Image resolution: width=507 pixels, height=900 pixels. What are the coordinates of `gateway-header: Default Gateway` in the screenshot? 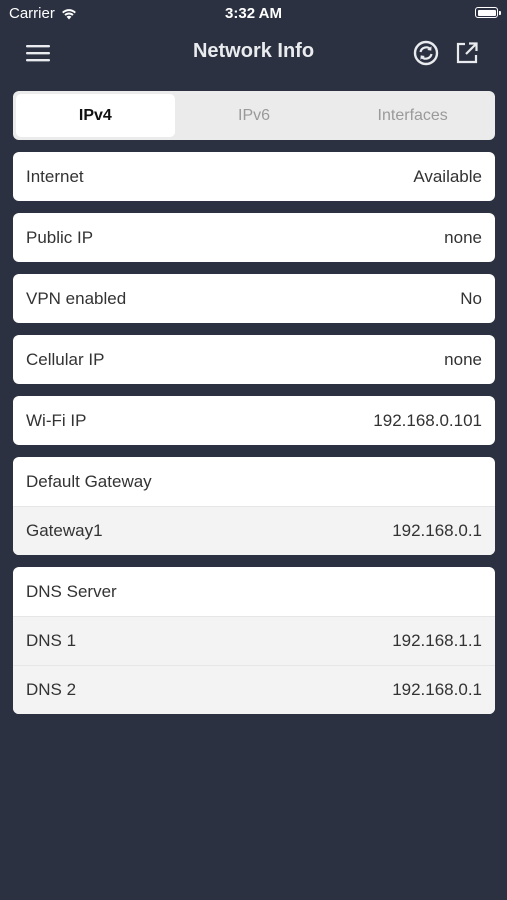 It's located at (254, 481).